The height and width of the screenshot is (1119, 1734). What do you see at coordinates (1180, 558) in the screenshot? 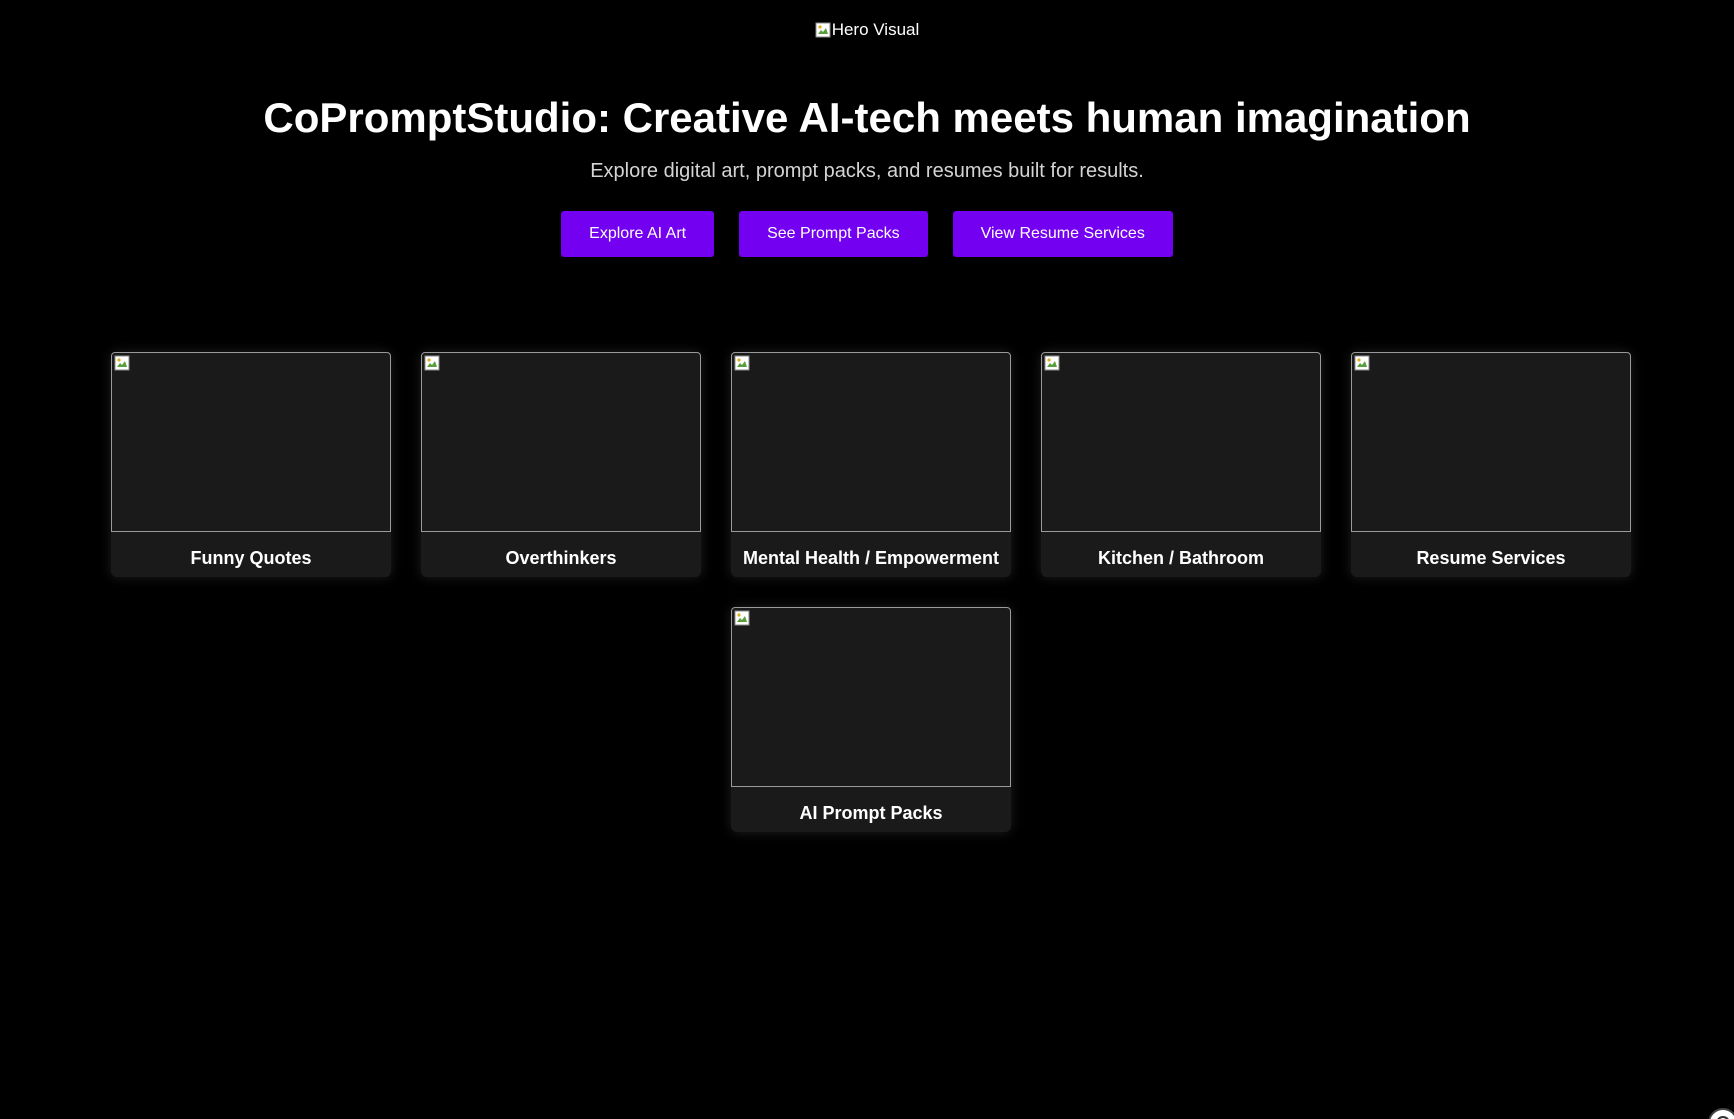
I see `card-title: Kitchen / Bathroom` at bounding box center [1180, 558].